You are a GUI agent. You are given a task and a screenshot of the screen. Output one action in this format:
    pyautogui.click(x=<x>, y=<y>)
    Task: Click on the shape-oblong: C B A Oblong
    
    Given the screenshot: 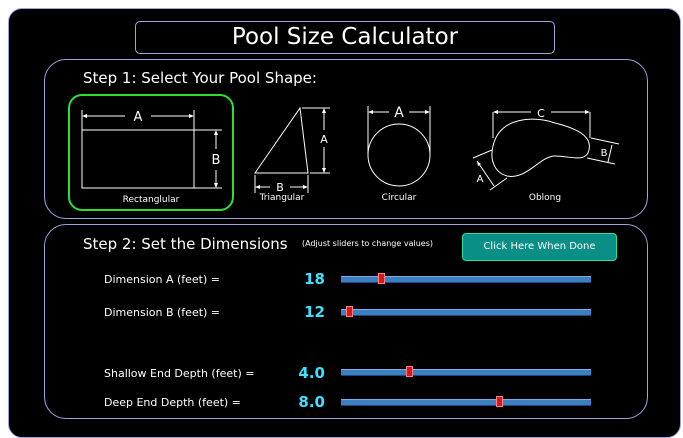 What is the action you would take?
    pyautogui.click(x=545, y=154)
    